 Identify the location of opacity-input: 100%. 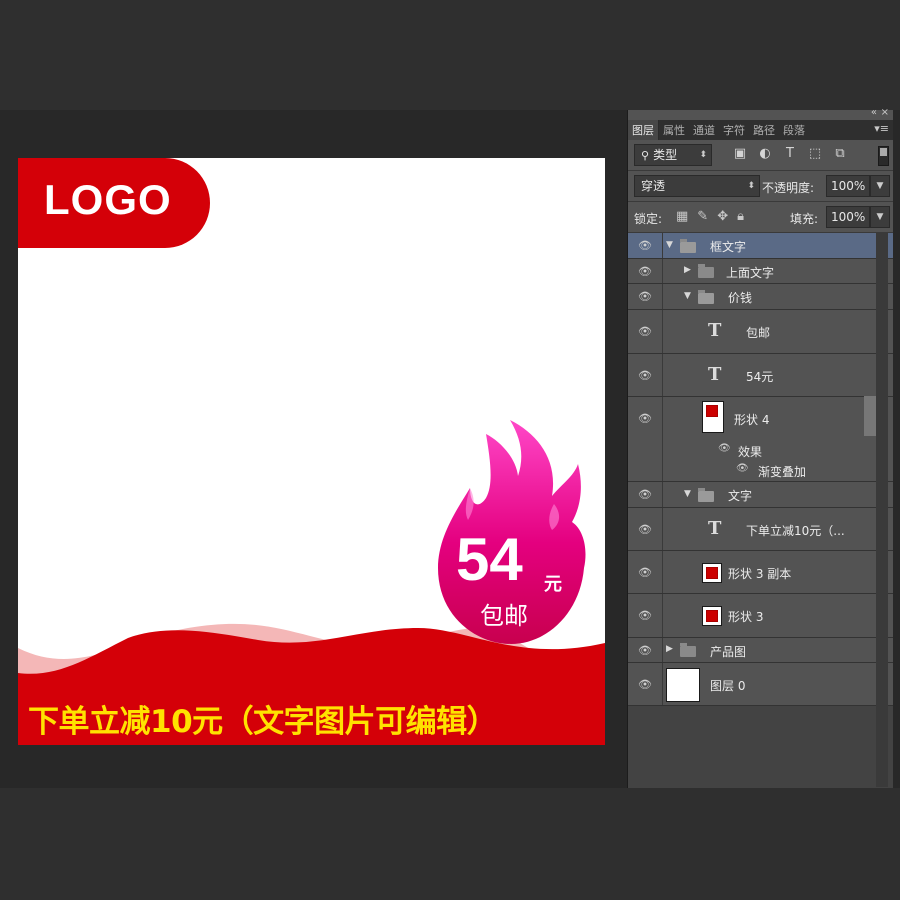
(848, 186).